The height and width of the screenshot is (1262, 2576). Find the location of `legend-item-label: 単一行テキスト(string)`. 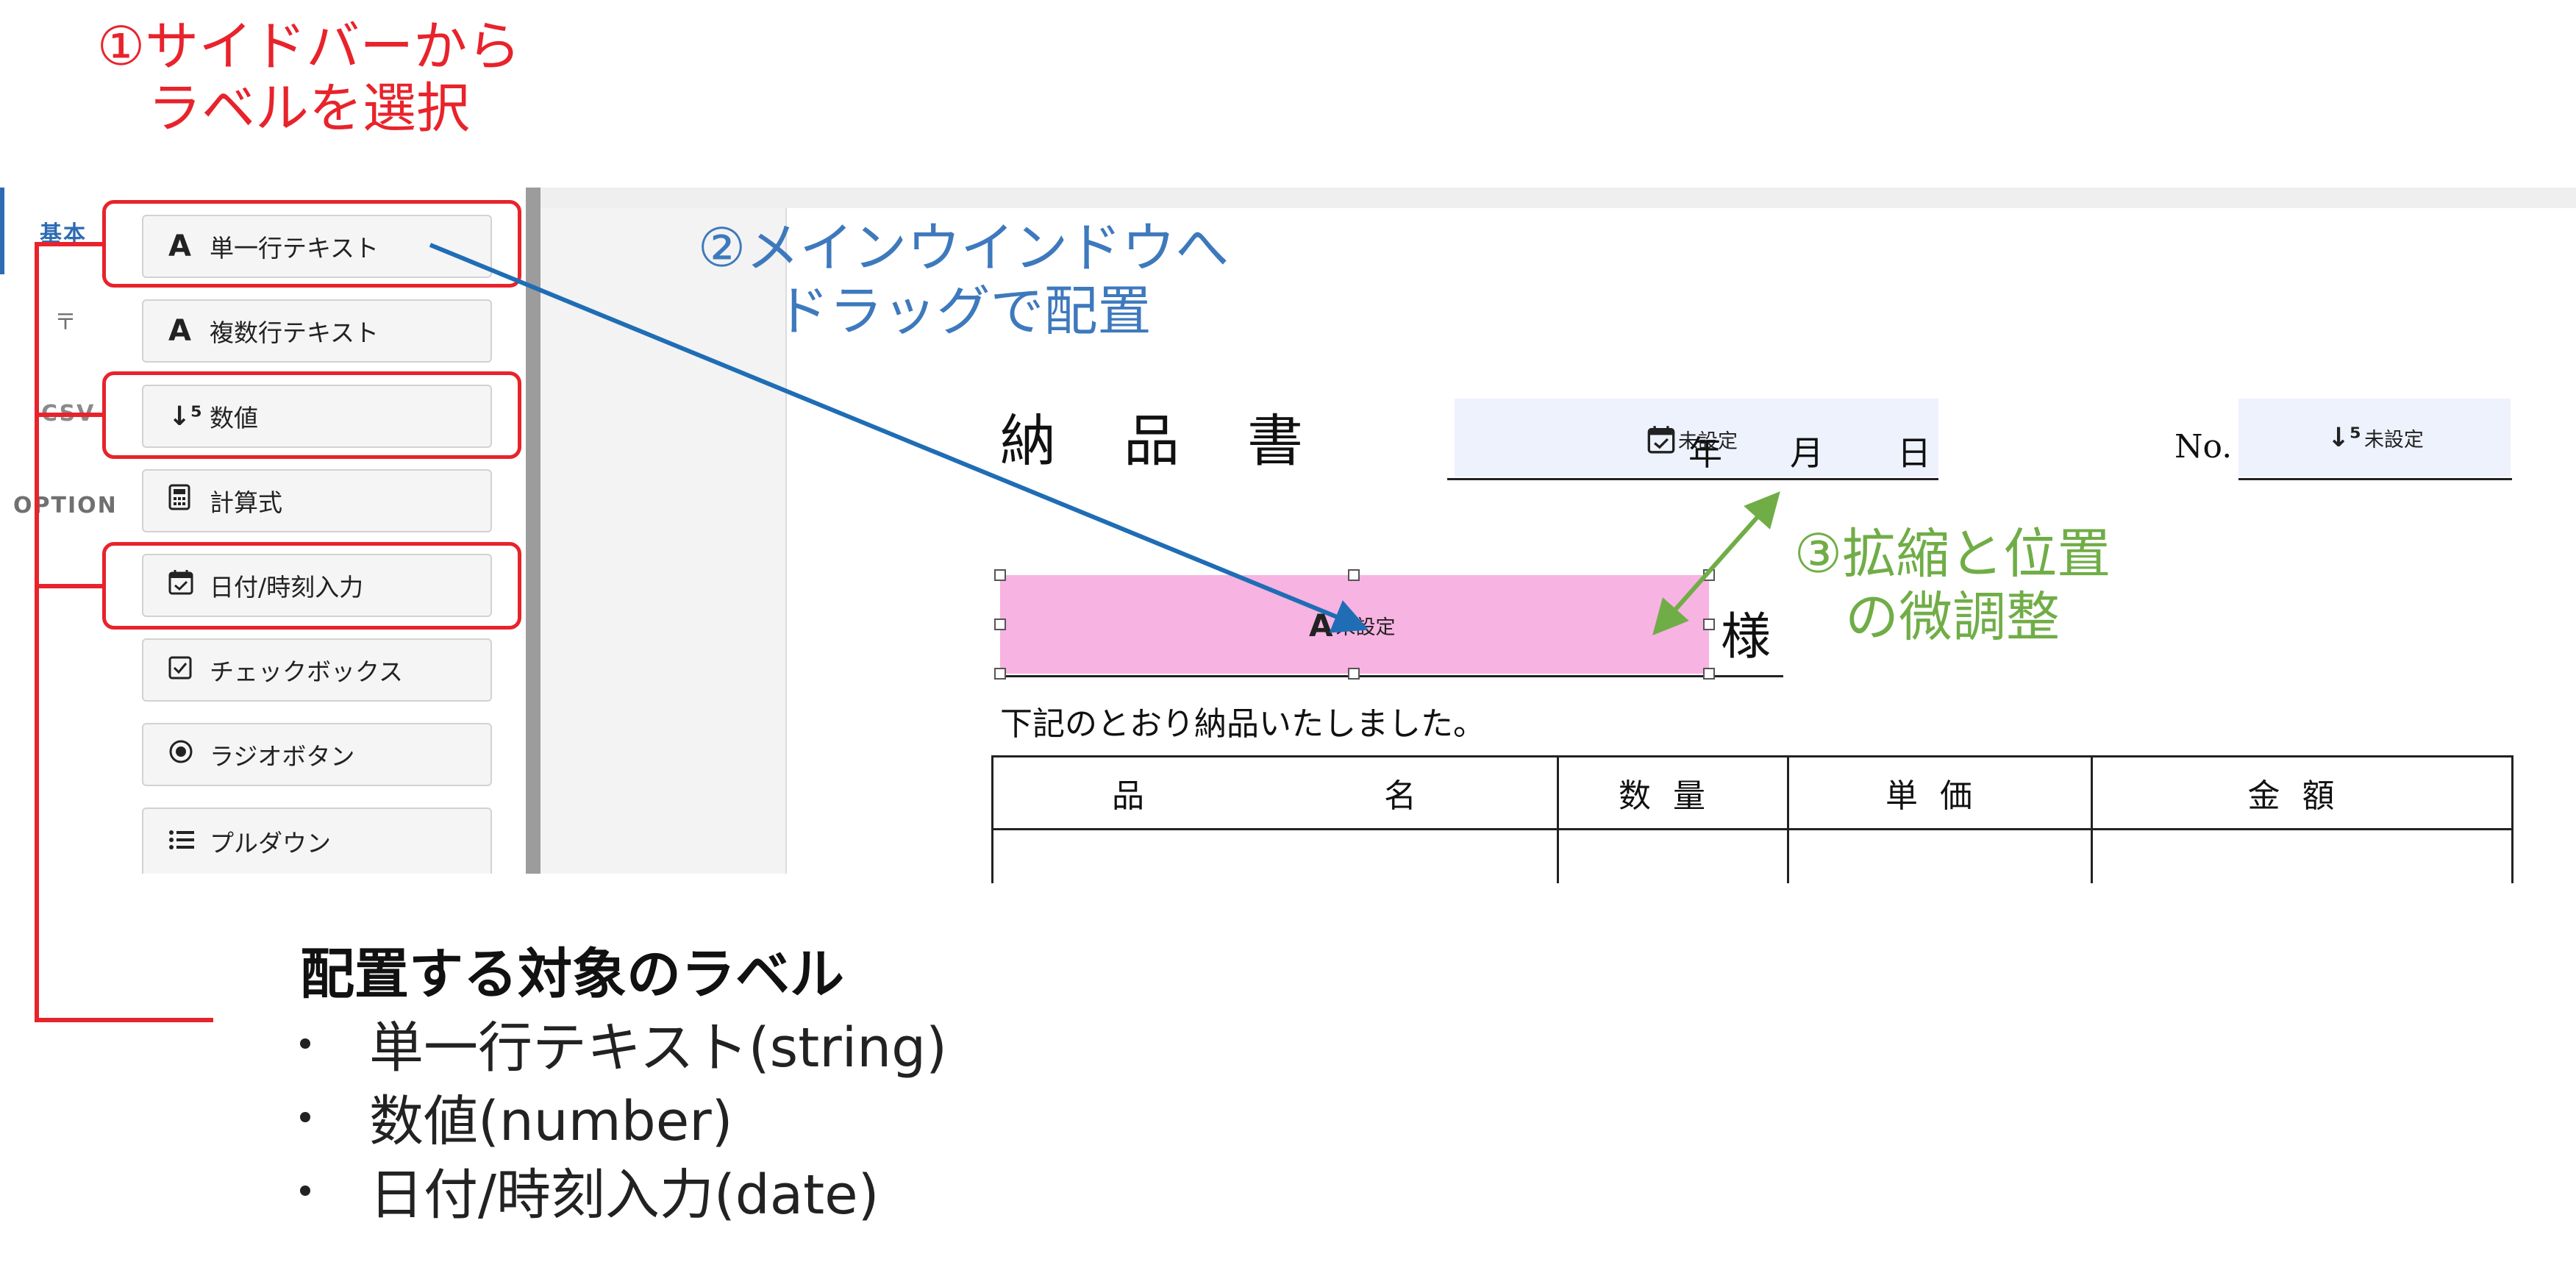

legend-item-label: 単一行テキスト(string) is located at coordinates (658, 1048).